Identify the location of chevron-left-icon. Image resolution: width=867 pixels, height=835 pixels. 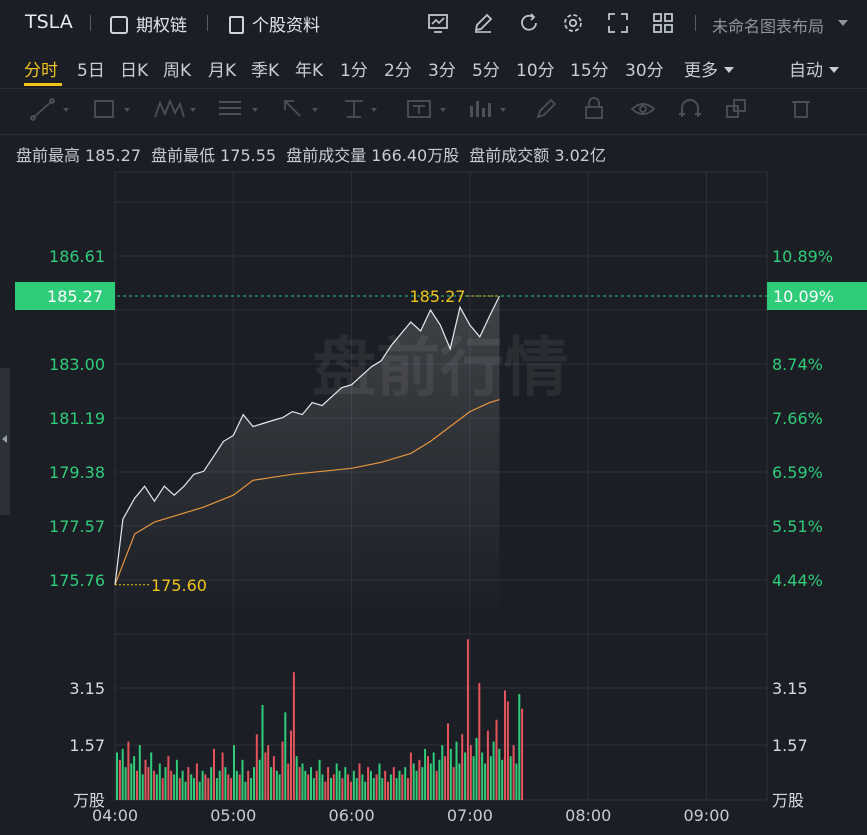
(4, 439).